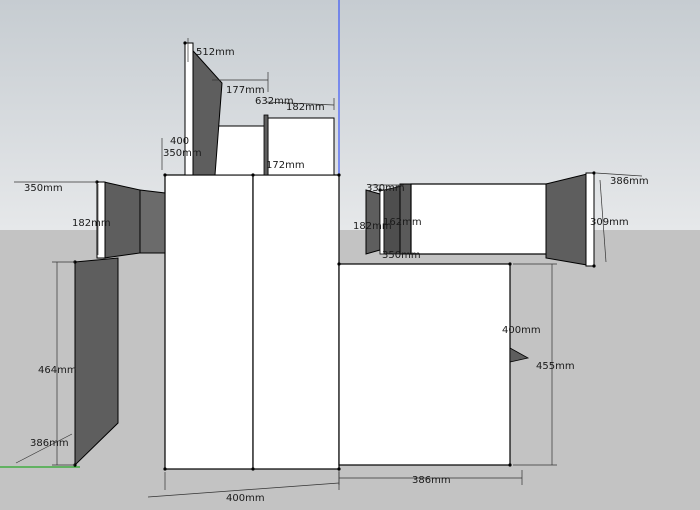 This screenshot has height=510, width=700. Describe the element at coordinates (566, 219) in the screenshot. I see `duct-flare-shade` at that location.